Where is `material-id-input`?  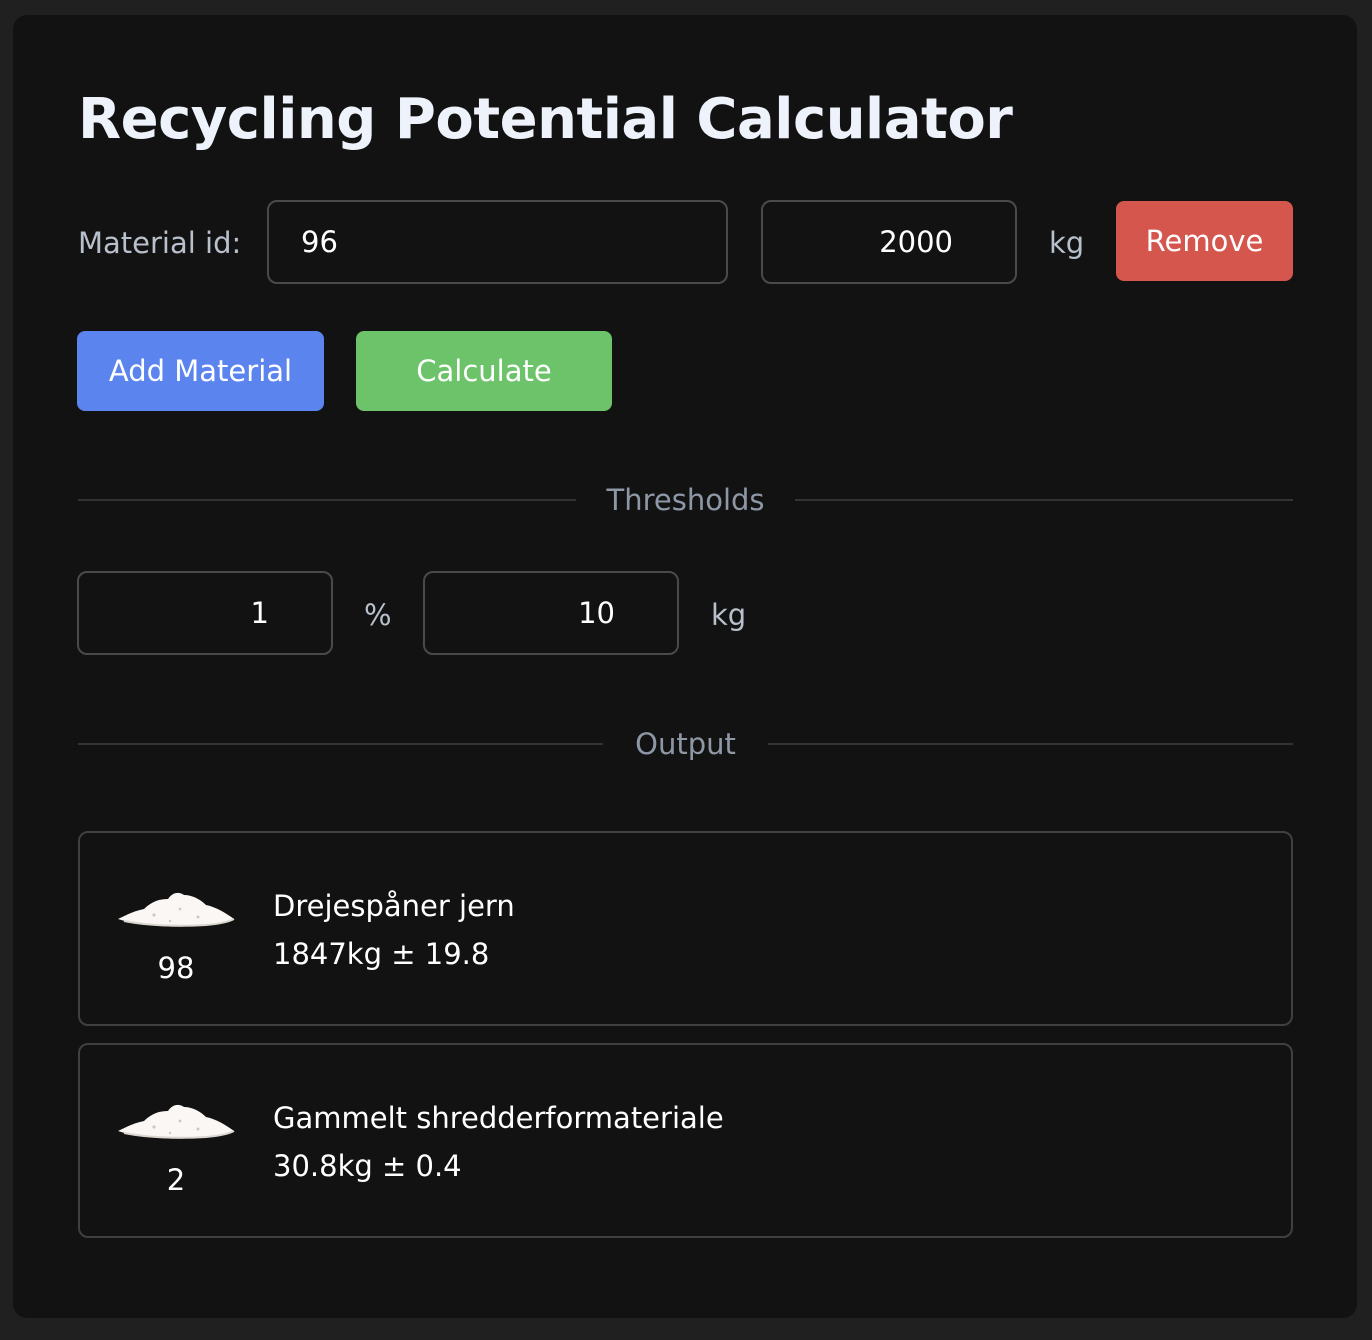 material-id-input is located at coordinates (497, 242).